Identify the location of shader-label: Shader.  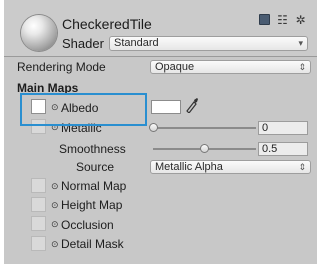
(83, 43).